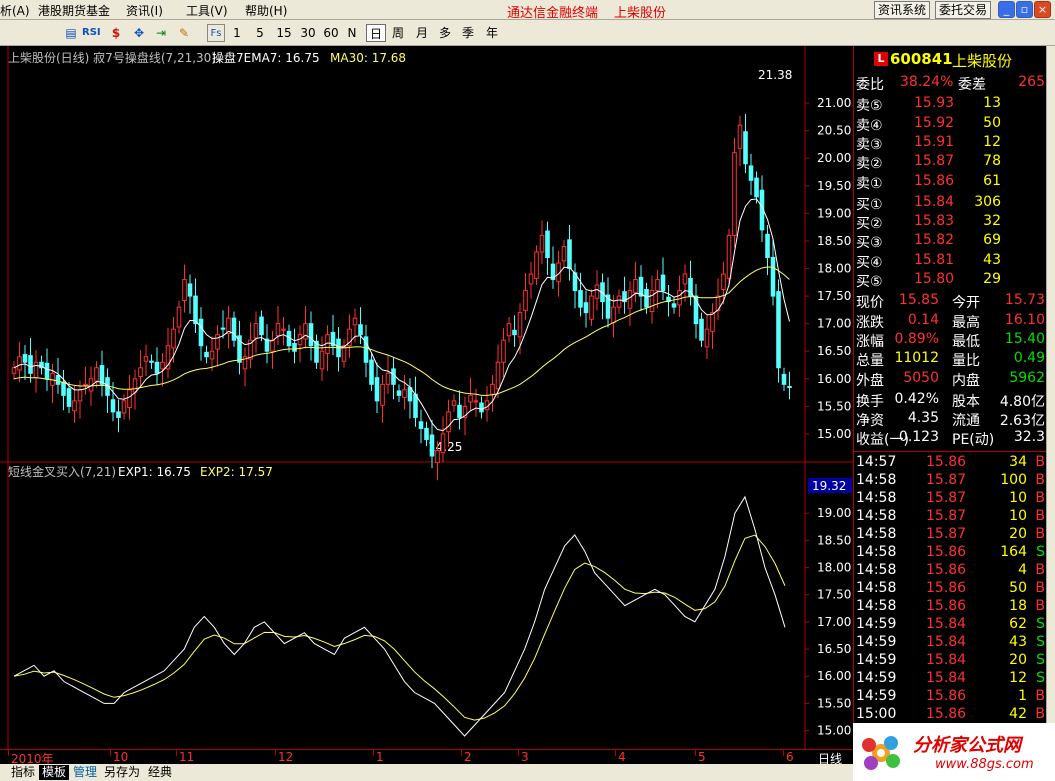 This screenshot has width=1055, height=781. I want to click on y-tick-label: 19.00, so click(834, 213).